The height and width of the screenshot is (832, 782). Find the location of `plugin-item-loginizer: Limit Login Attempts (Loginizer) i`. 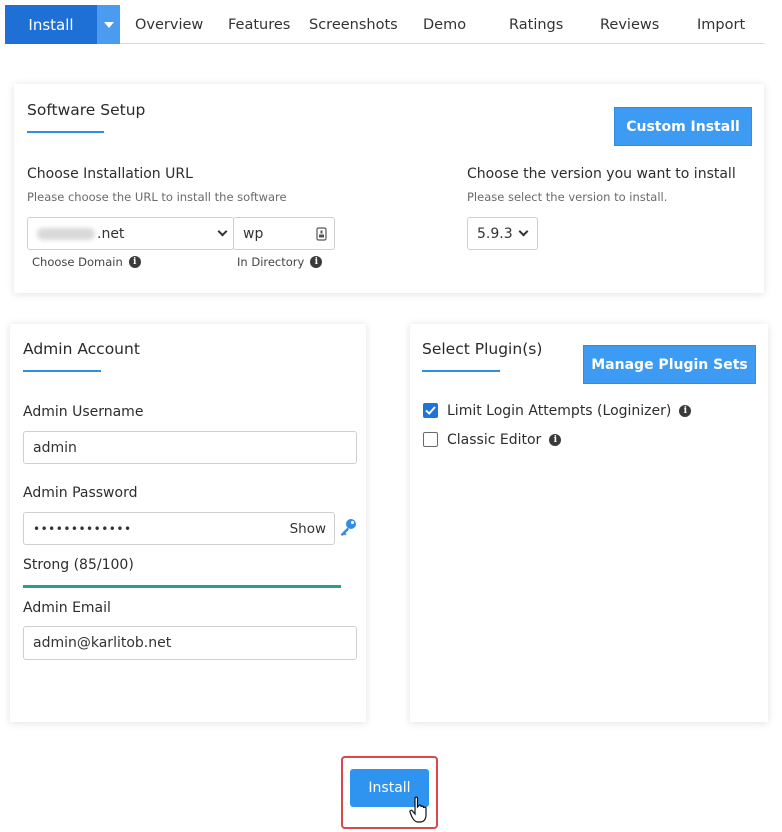

plugin-item-loginizer: Limit Login Attempts (Loginizer) i is located at coordinates (569, 411).